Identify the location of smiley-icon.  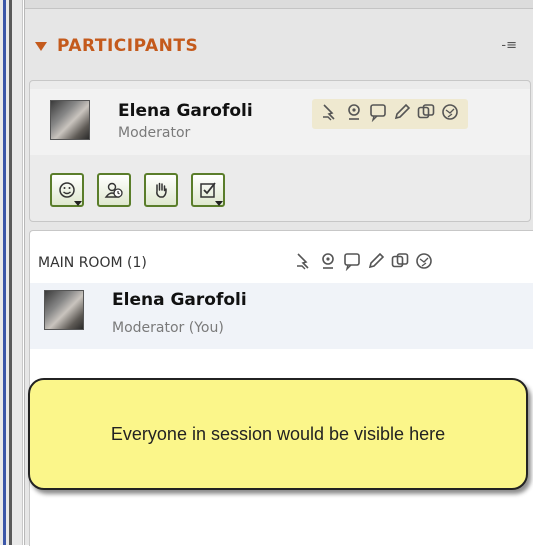
(67, 190).